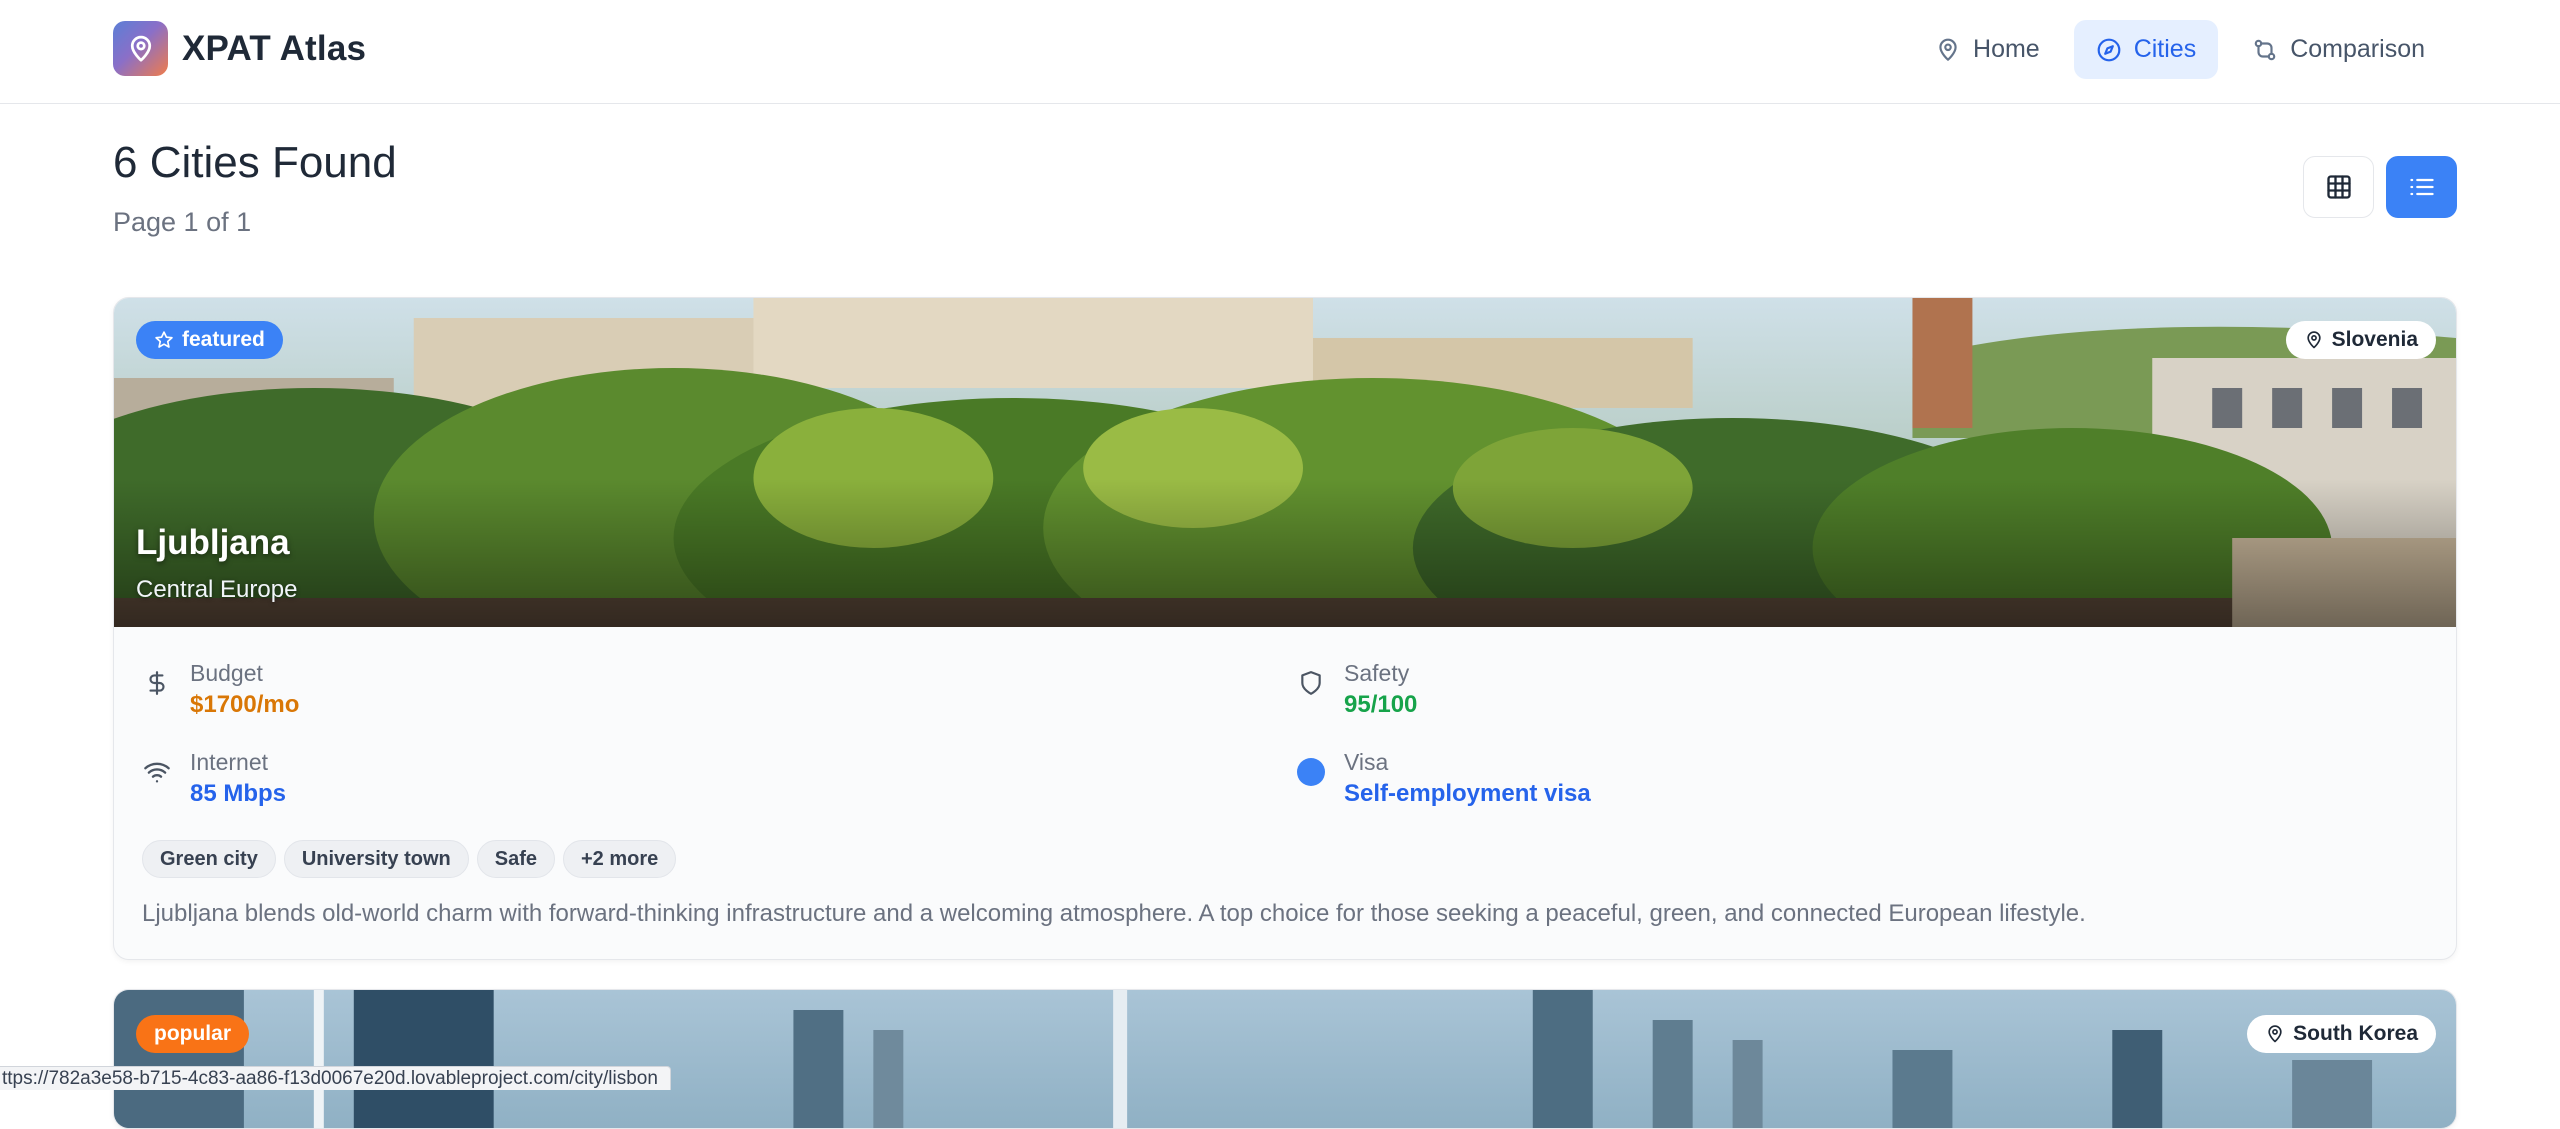  I want to click on internet-value: 85 Mbps, so click(238, 793).